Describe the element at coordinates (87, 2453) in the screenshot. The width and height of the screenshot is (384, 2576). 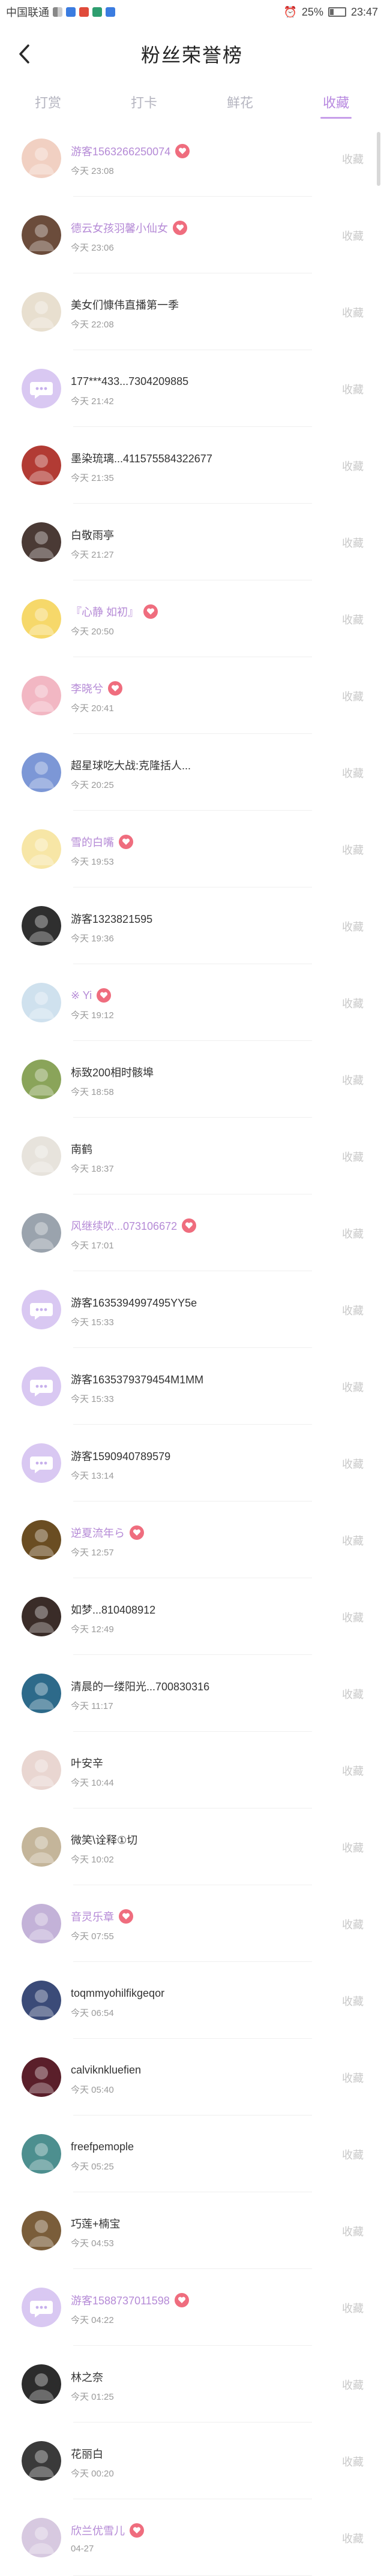
I see `user-name: 花丽白` at that location.